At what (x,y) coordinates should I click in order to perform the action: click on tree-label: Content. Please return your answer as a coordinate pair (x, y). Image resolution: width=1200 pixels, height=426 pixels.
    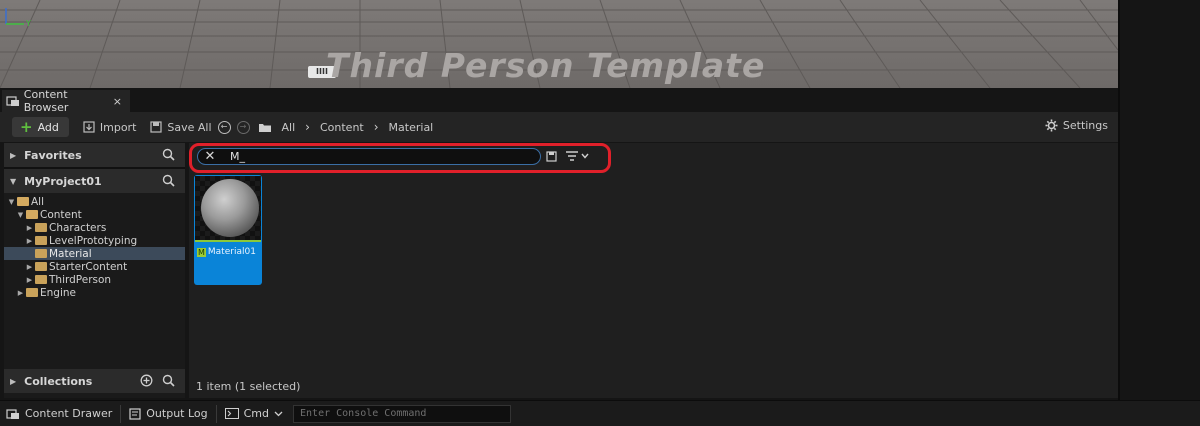
    Looking at the image, I should click on (61, 214).